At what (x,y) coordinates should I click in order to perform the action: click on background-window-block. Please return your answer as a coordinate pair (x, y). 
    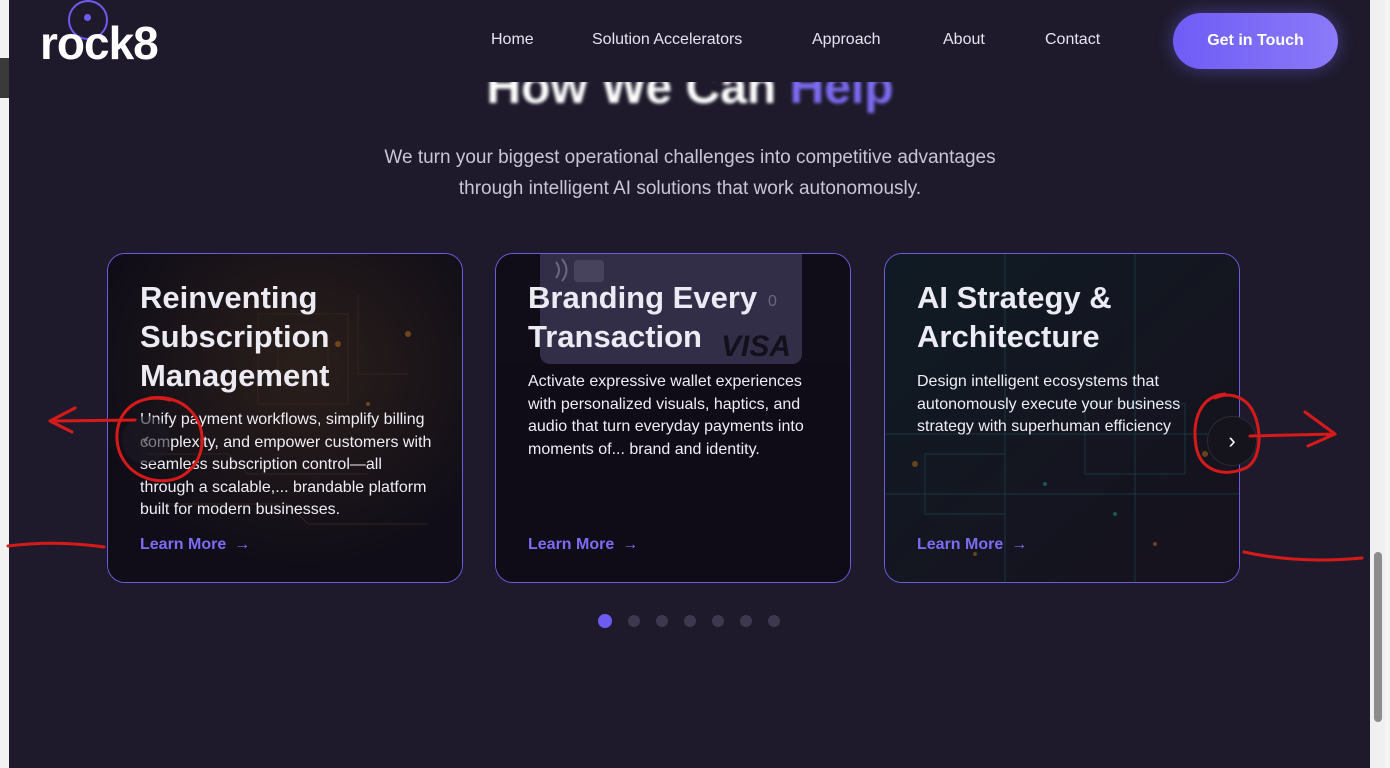
    Looking at the image, I should click on (4, 78).